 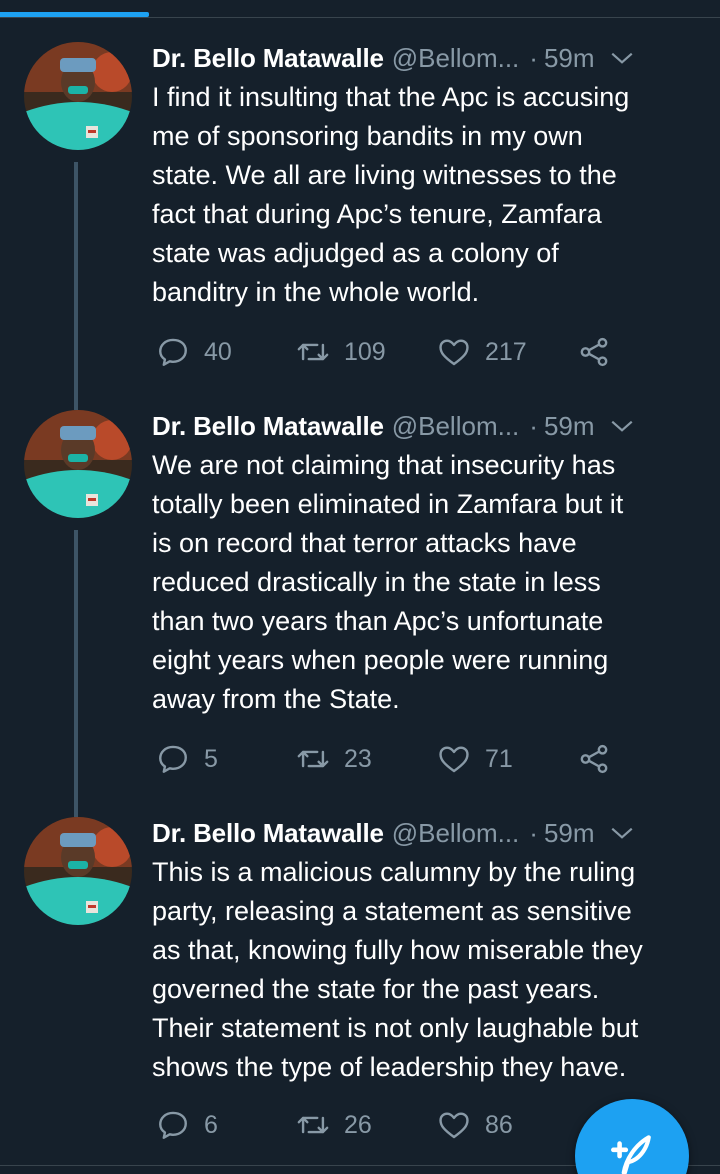 I want to click on retweet-count: 23, so click(x=358, y=758).